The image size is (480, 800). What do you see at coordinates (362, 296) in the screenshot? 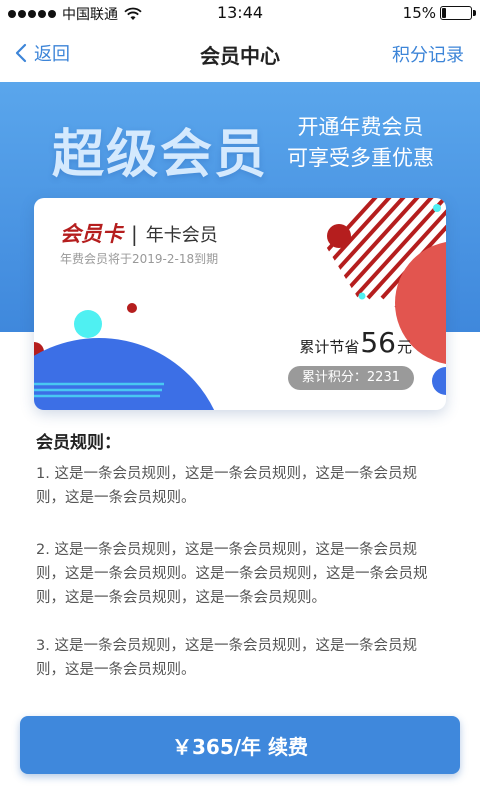
I see `dot-cyan-small` at bounding box center [362, 296].